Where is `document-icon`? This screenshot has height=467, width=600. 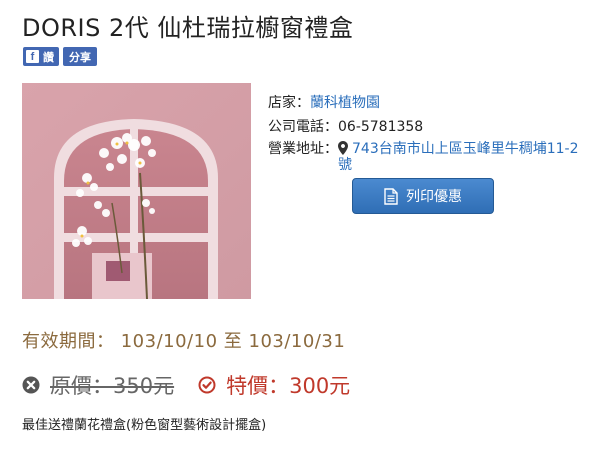
document-icon is located at coordinates (391, 196).